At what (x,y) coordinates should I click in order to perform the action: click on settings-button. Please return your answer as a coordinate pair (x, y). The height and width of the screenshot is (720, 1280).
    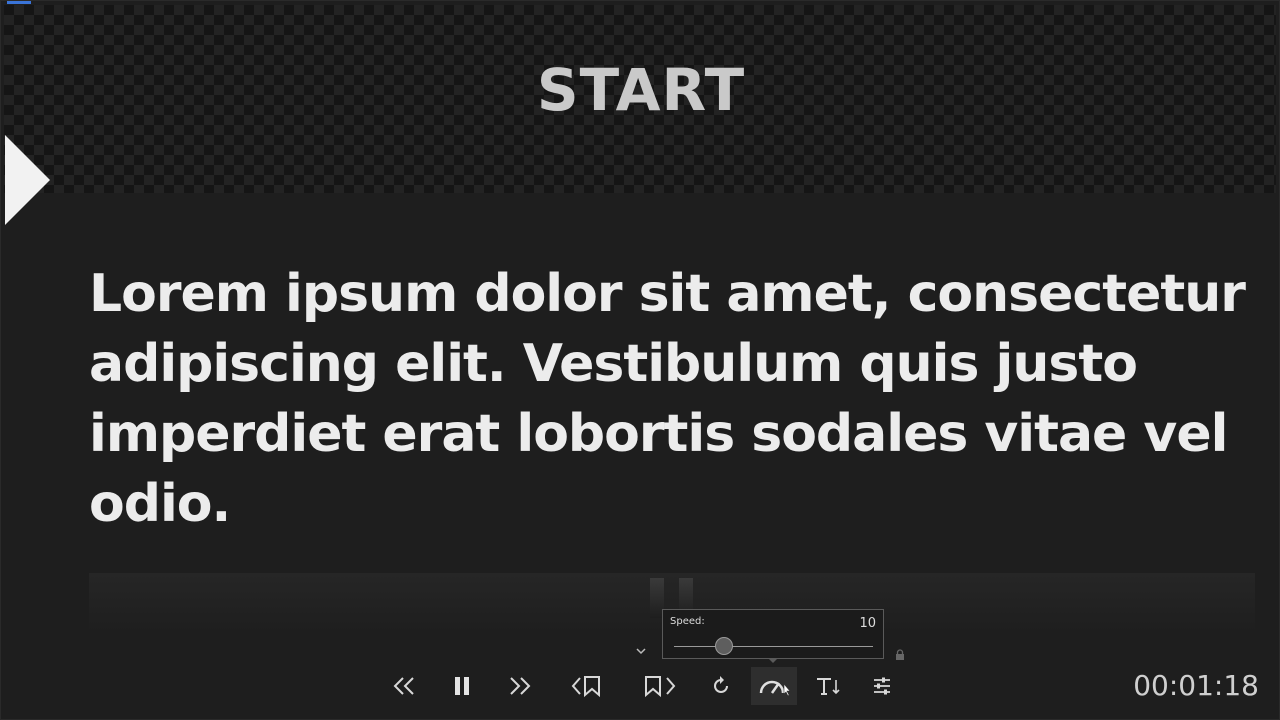
    Looking at the image, I should click on (882, 686).